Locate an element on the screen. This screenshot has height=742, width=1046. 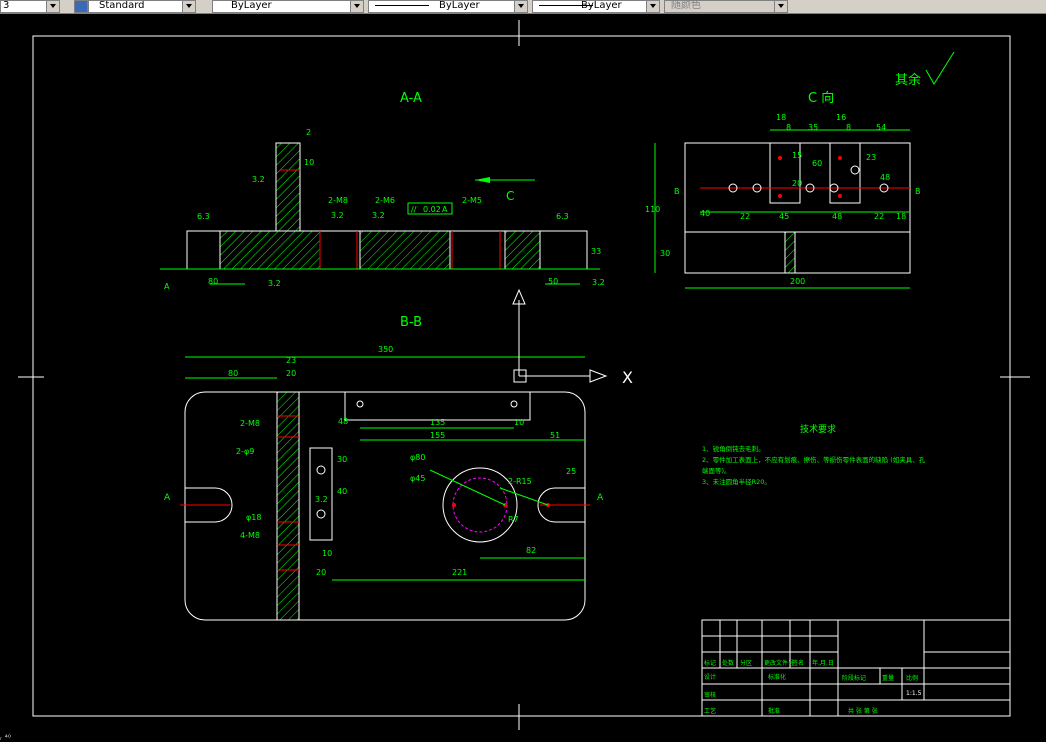
lineweight-dropdown: ByLayer is located at coordinates (596, 6).